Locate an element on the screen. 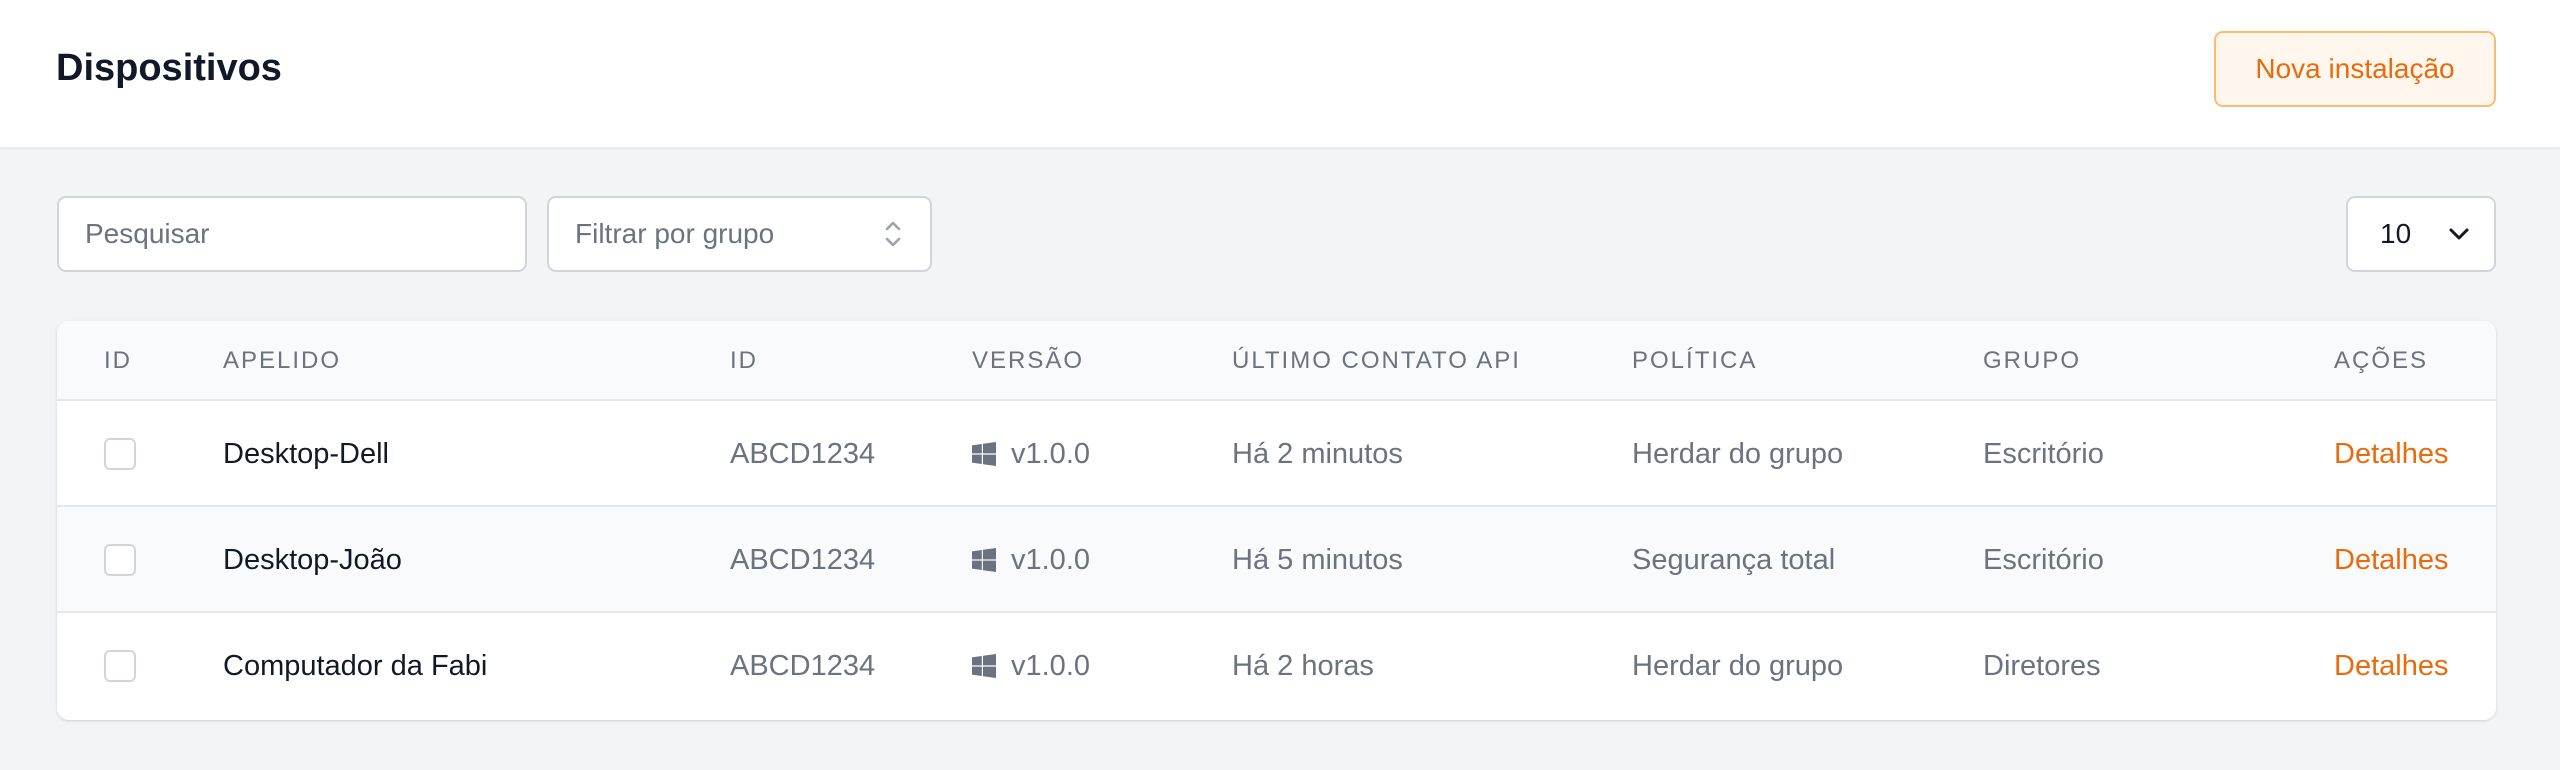 This screenshot has height=770, width=2560. group-filter-label: Filtrar por grupo is located at coordinates (675, 233).